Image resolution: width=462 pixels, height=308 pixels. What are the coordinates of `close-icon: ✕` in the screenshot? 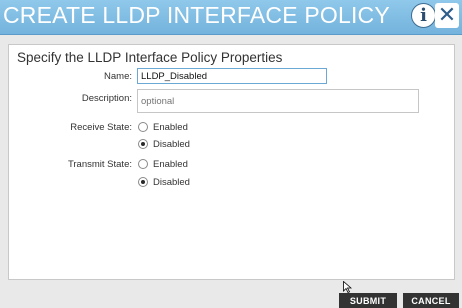 It's located at (447, 15).